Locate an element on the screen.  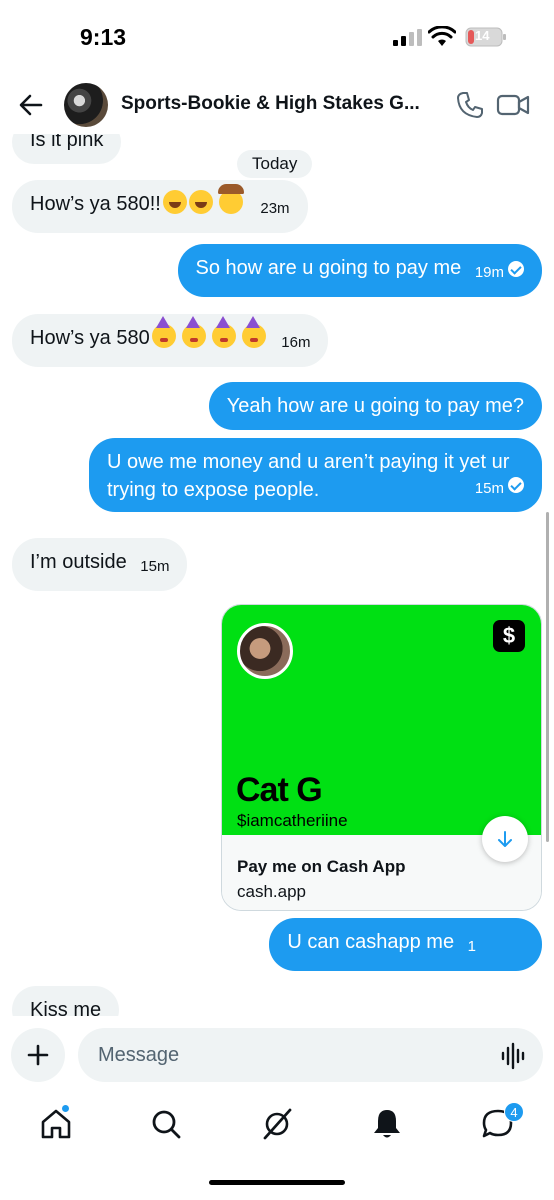
back-arrow-icon is located at coordinates (31, 105).